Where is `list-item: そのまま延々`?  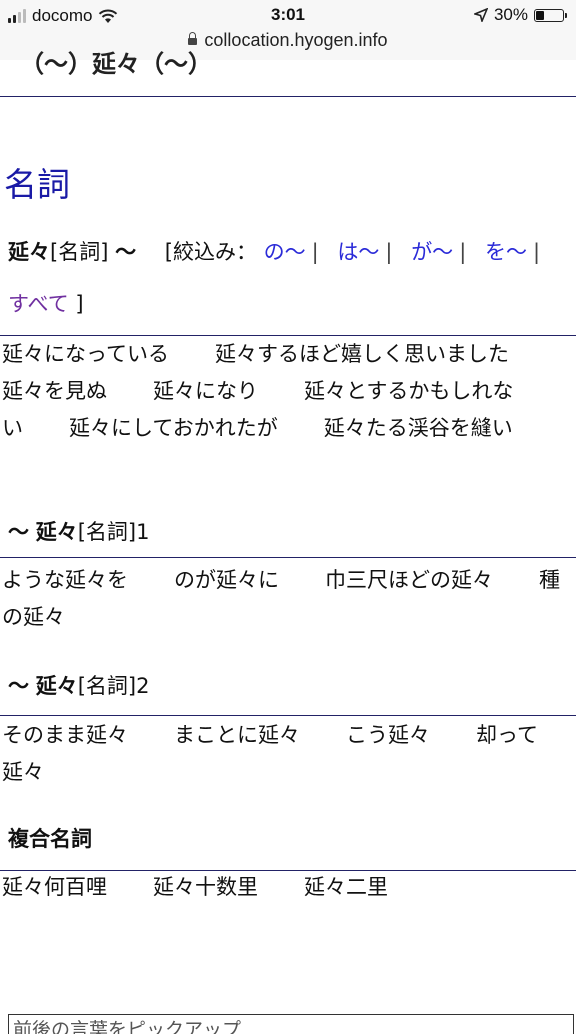 list-item: そのまま延々 is located at coordinates (65, 735).